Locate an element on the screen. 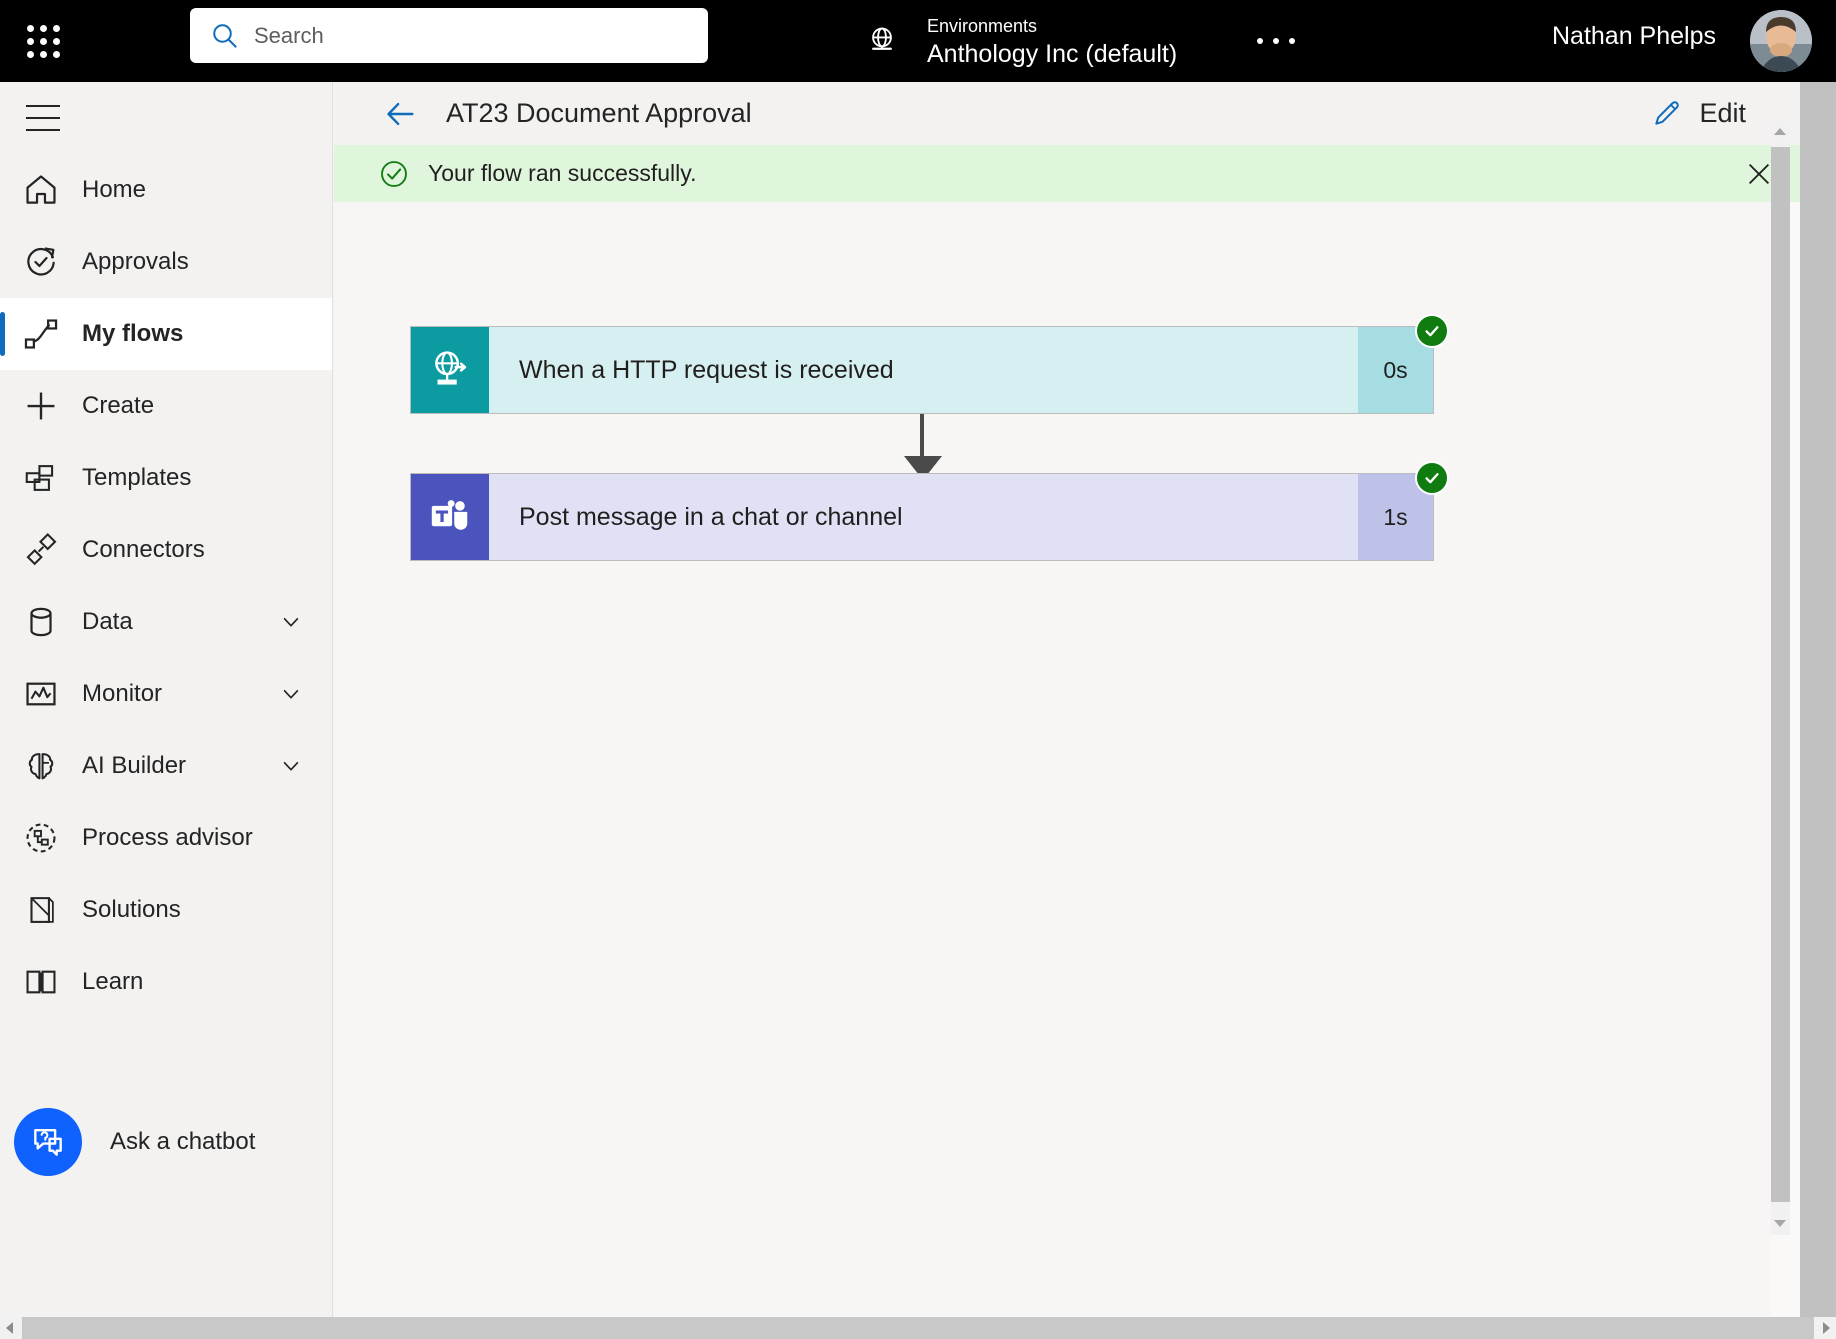  sidebar-item-label: Templates is located at coordinates (137, 477).